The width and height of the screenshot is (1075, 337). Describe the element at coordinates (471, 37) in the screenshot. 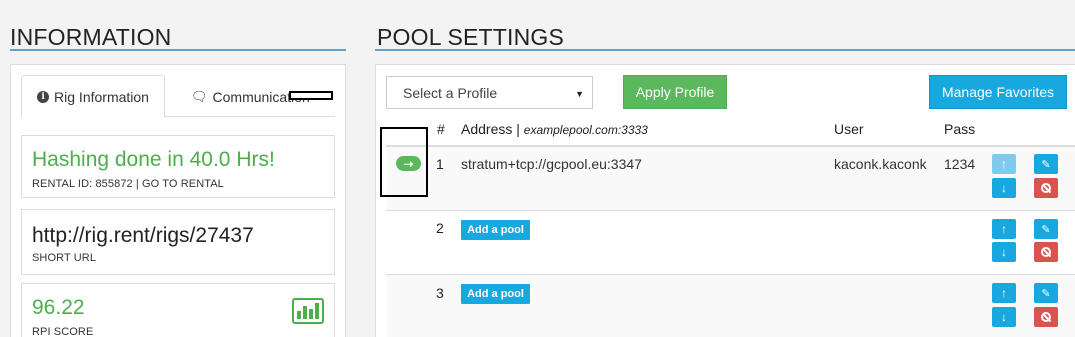

I see `pool-settings-title: POOL SETTINGS` at that location.